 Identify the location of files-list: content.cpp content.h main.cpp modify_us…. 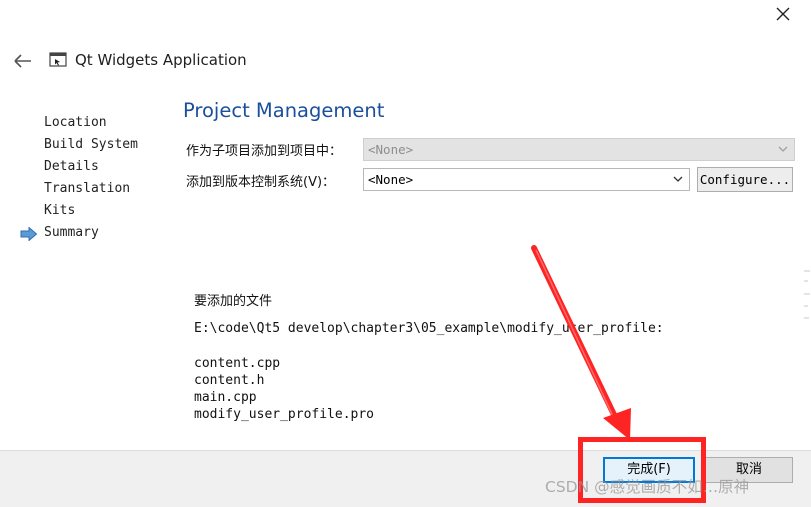
(284, 390).